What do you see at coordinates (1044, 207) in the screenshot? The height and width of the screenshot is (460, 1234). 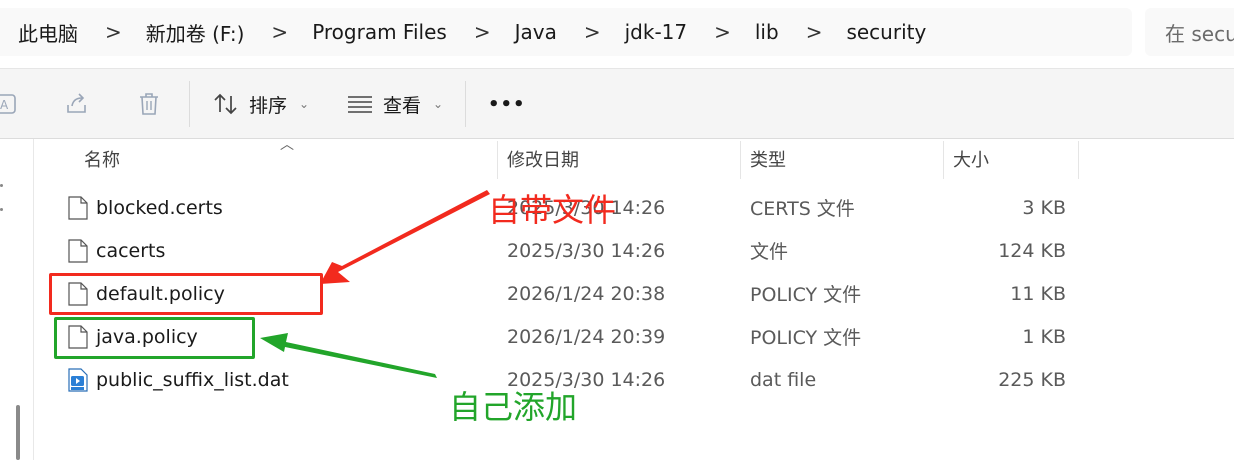 I see `file-size: 3 KB` at bounding box center [1044, 207].